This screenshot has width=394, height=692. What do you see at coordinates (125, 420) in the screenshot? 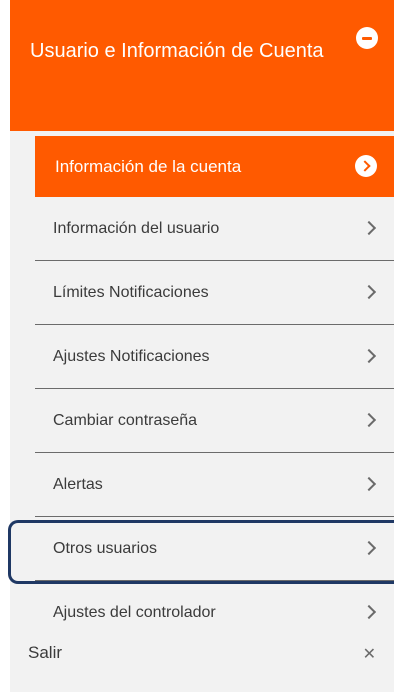
I see `menu-item-label: Cambiar contraseña` at bounding box center [125, 420].